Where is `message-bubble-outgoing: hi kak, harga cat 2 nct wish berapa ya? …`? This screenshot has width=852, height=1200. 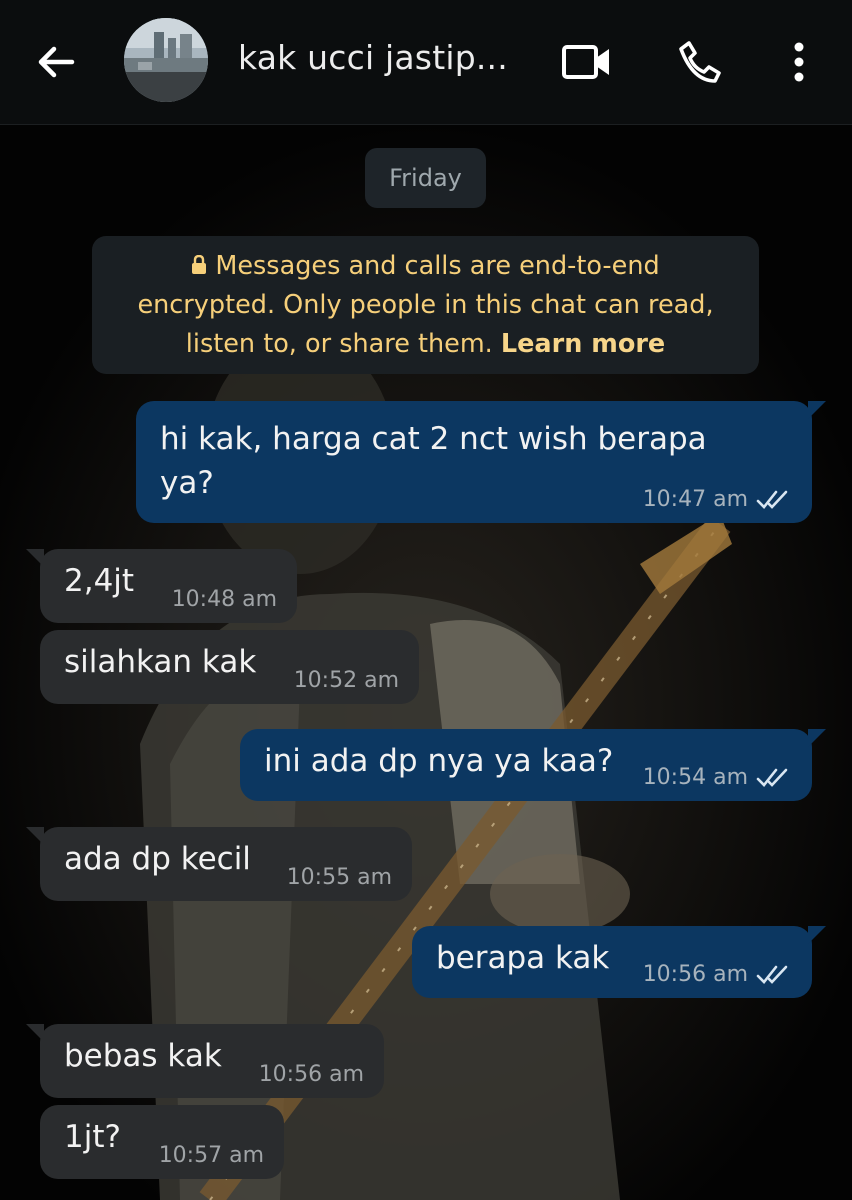
message-bubble-outgoing: hi kak, harga cat 2 nct wish berapa ya? … is located at coordinates (481, 462).